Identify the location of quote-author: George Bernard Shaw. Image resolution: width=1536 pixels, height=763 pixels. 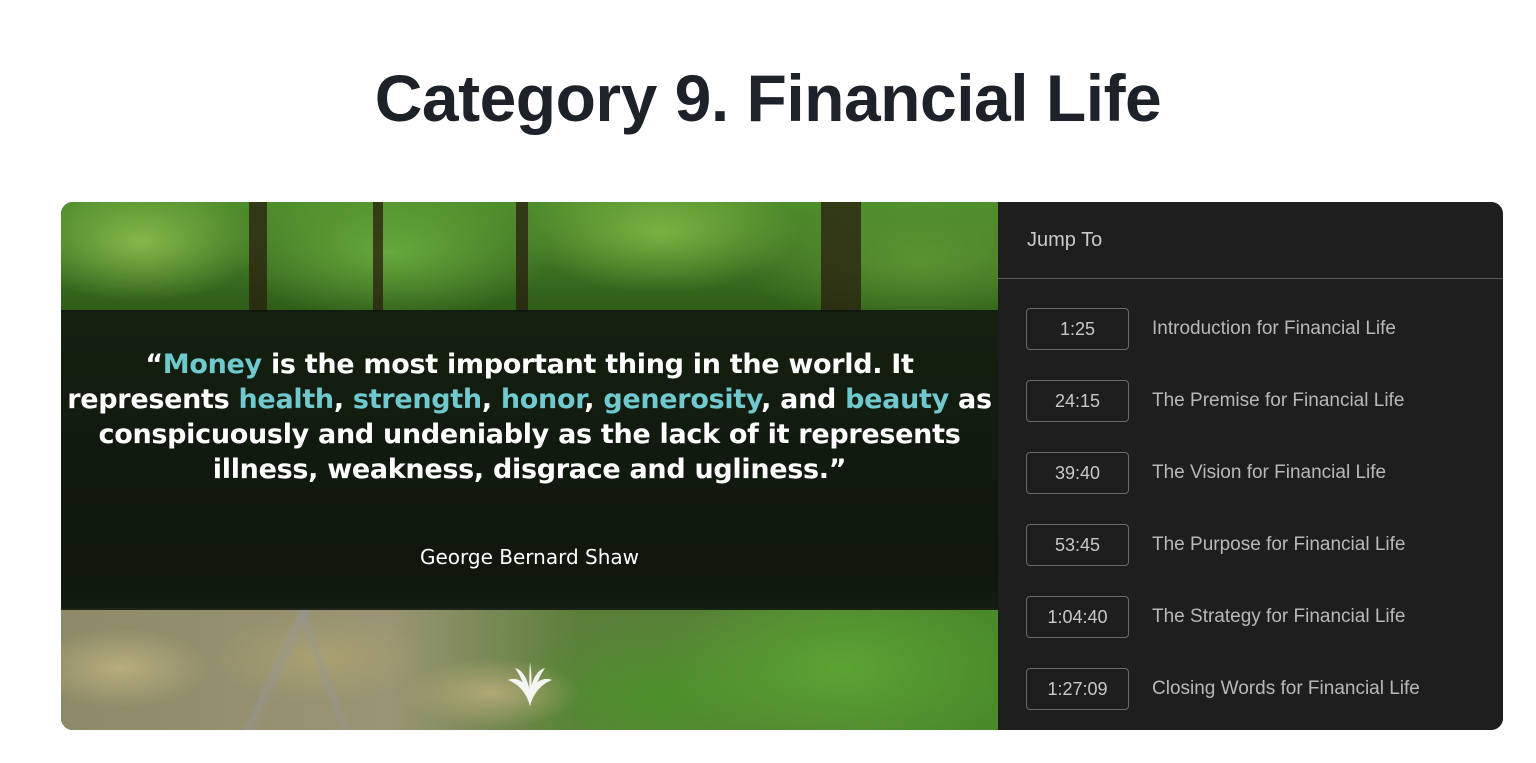
(529, 557).